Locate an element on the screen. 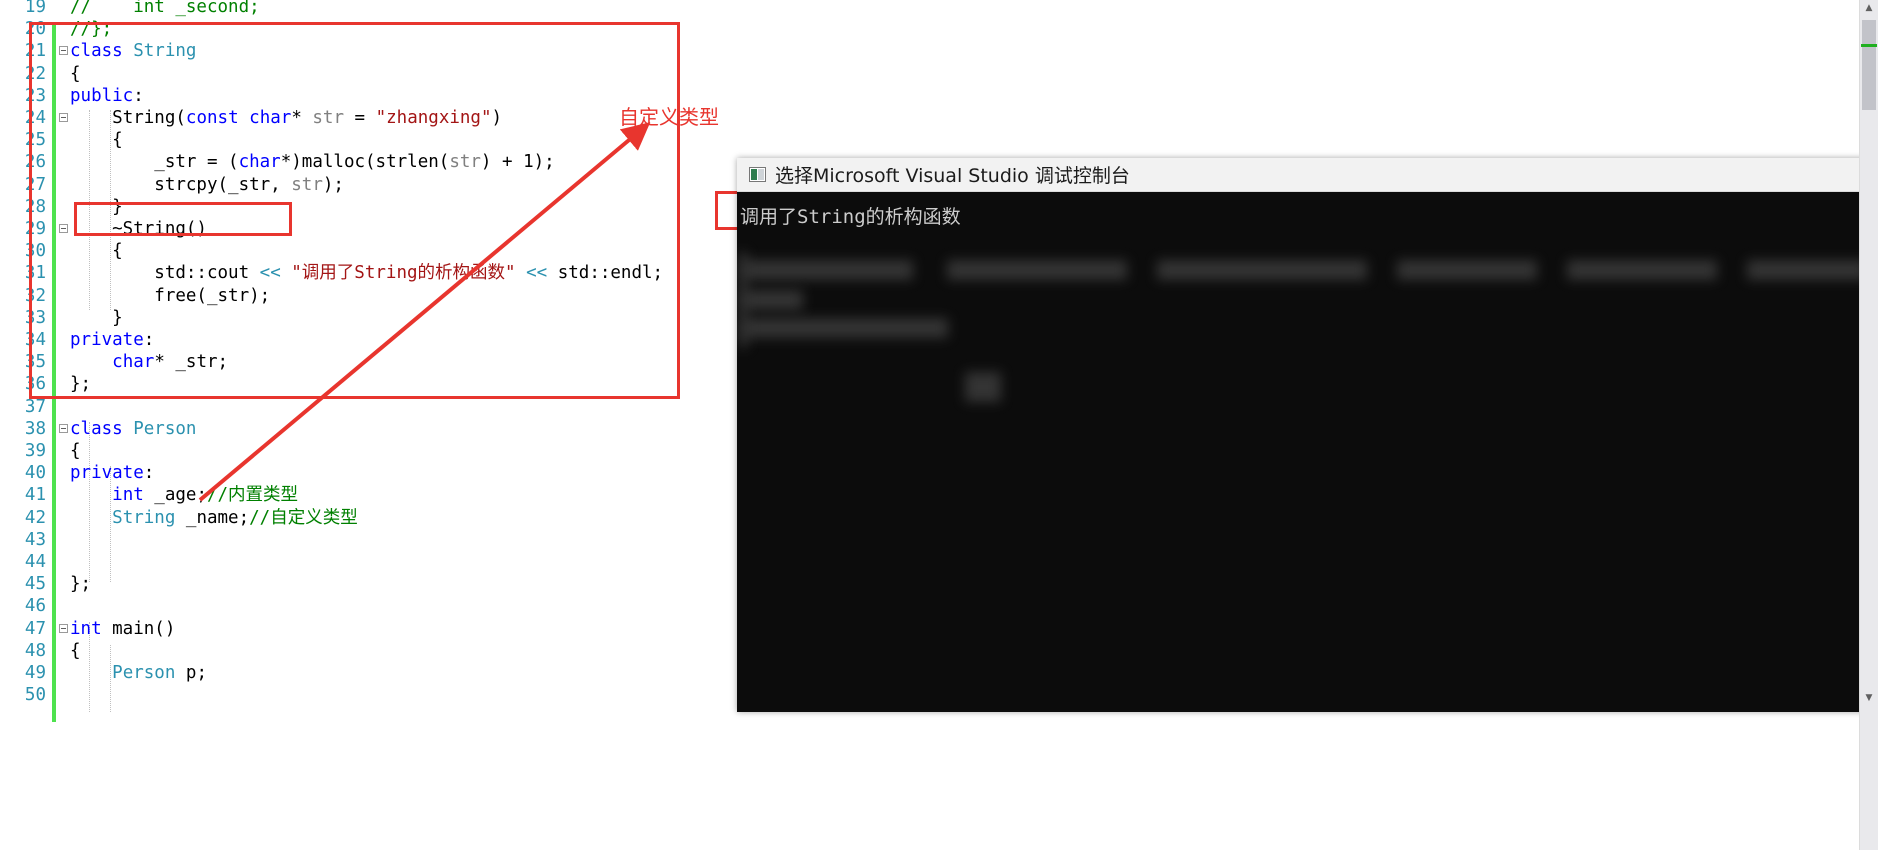 The width and height of the screenshot is (1878, 850). console-blurred-cursor is located at coordinates (983, 387).